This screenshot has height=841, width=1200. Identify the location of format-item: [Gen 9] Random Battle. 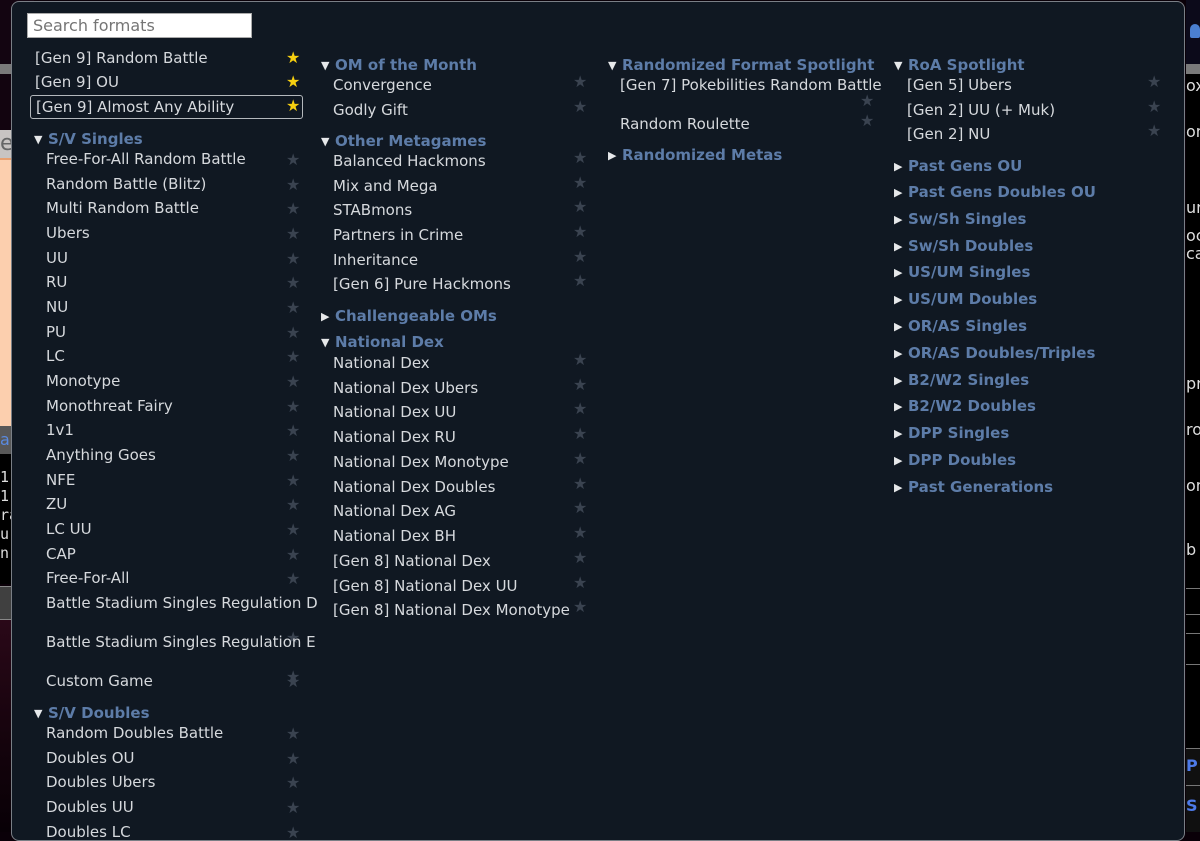
(166, 59).